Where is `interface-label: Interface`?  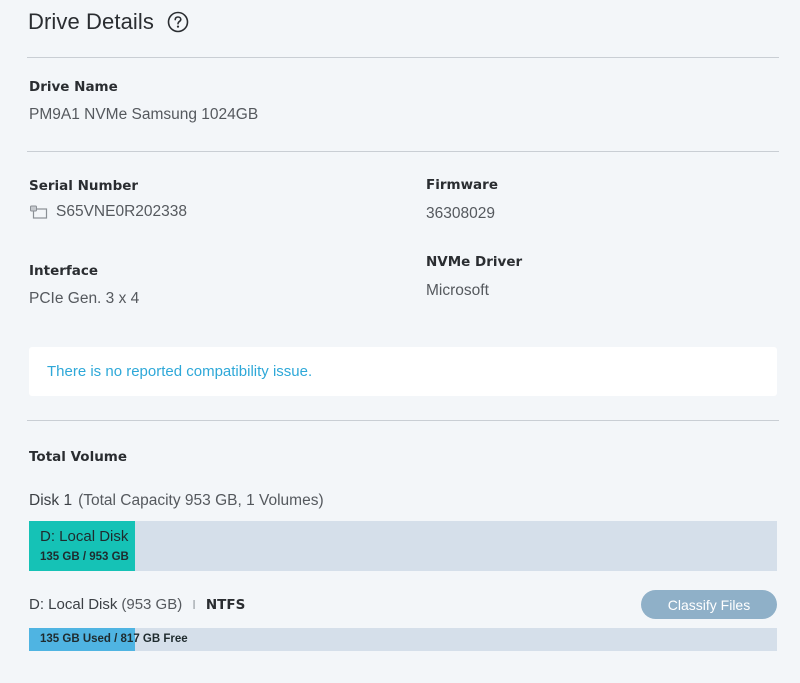
interface-label: Interface is located at coordinates (64, 271).